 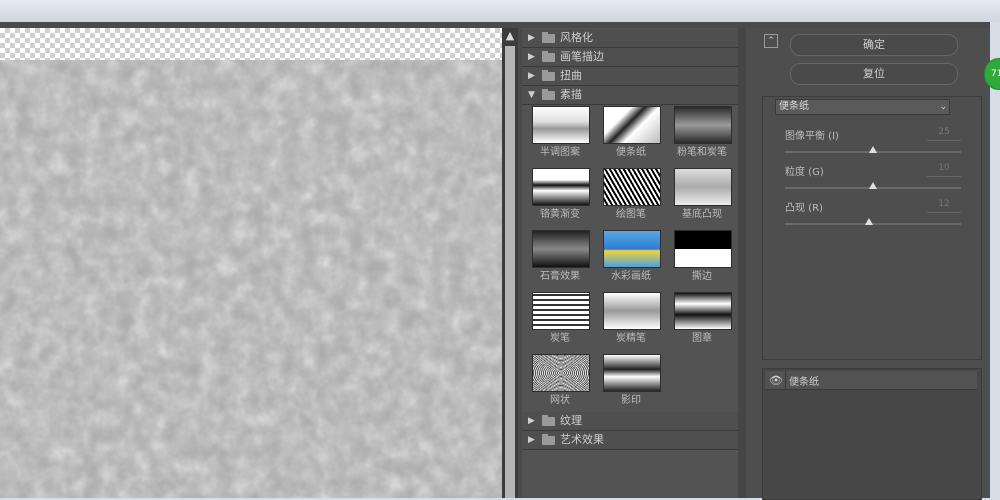 I want to click on param-value-input: 12, so click(x=944, y=206).